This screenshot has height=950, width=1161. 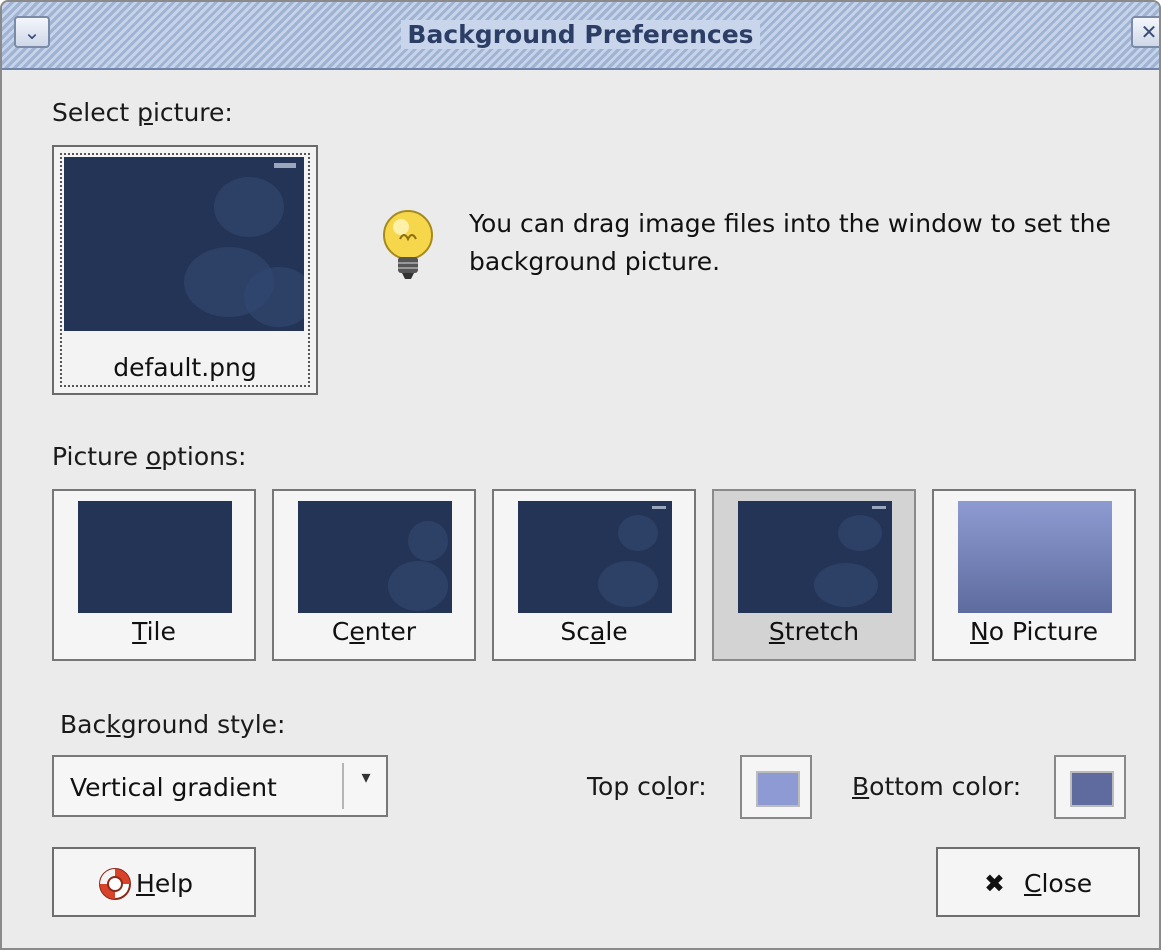 I want to click on select-picture-label: Select picture:, so click(x=142, y=112).